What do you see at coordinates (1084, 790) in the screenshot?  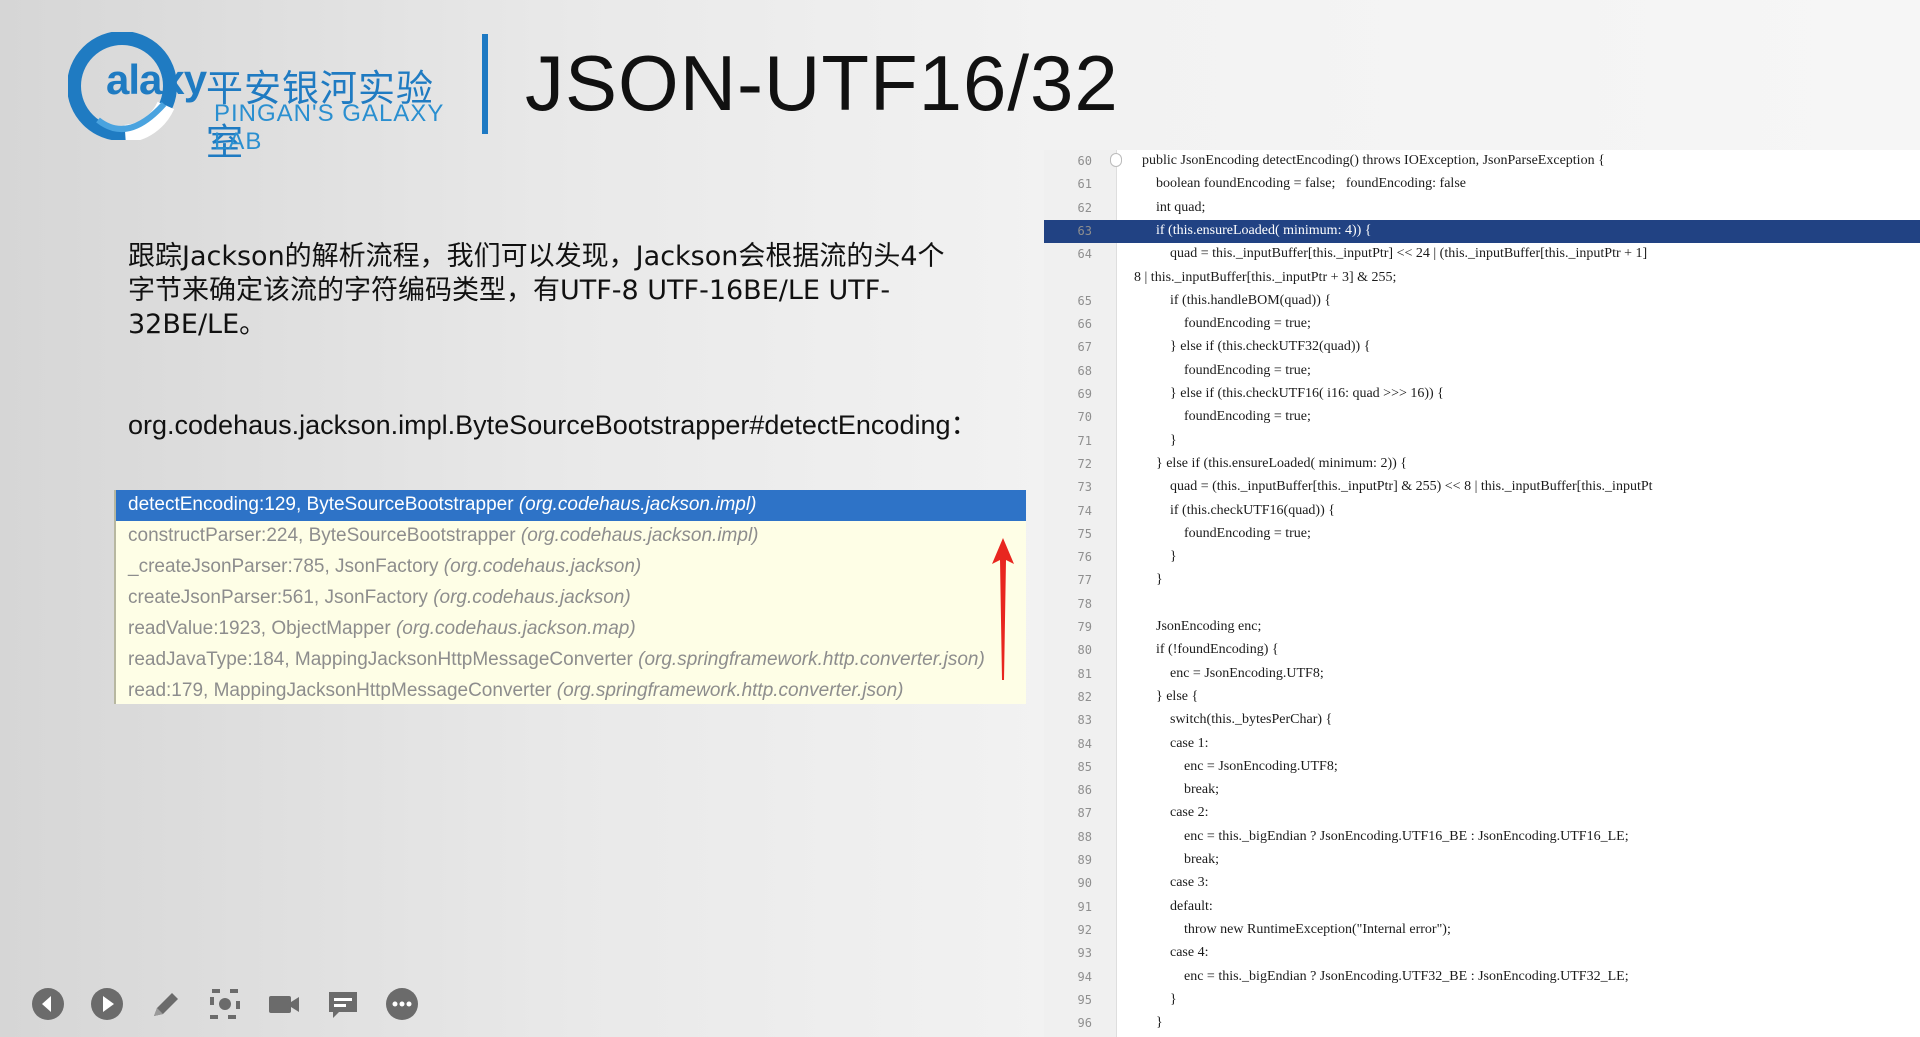 I see `line-number: 86` at bounding box center [1084, 790].